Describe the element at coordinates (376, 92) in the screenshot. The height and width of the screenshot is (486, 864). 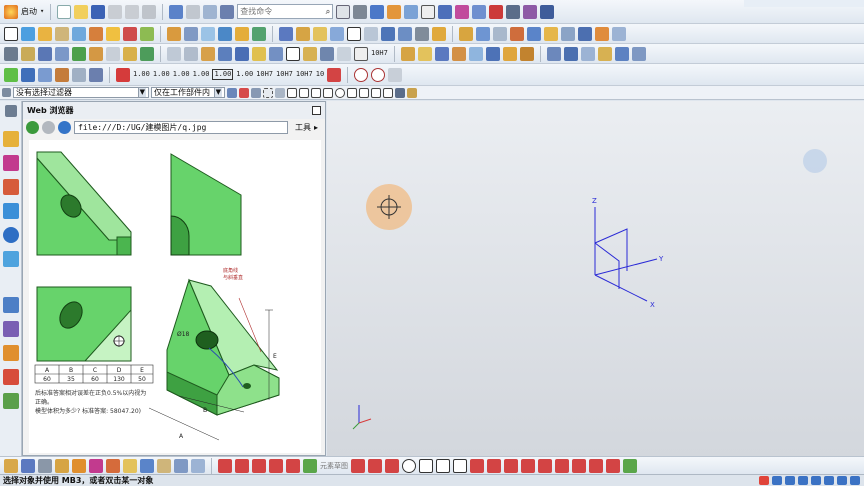
I see `point-on-curve-icon` at that location.